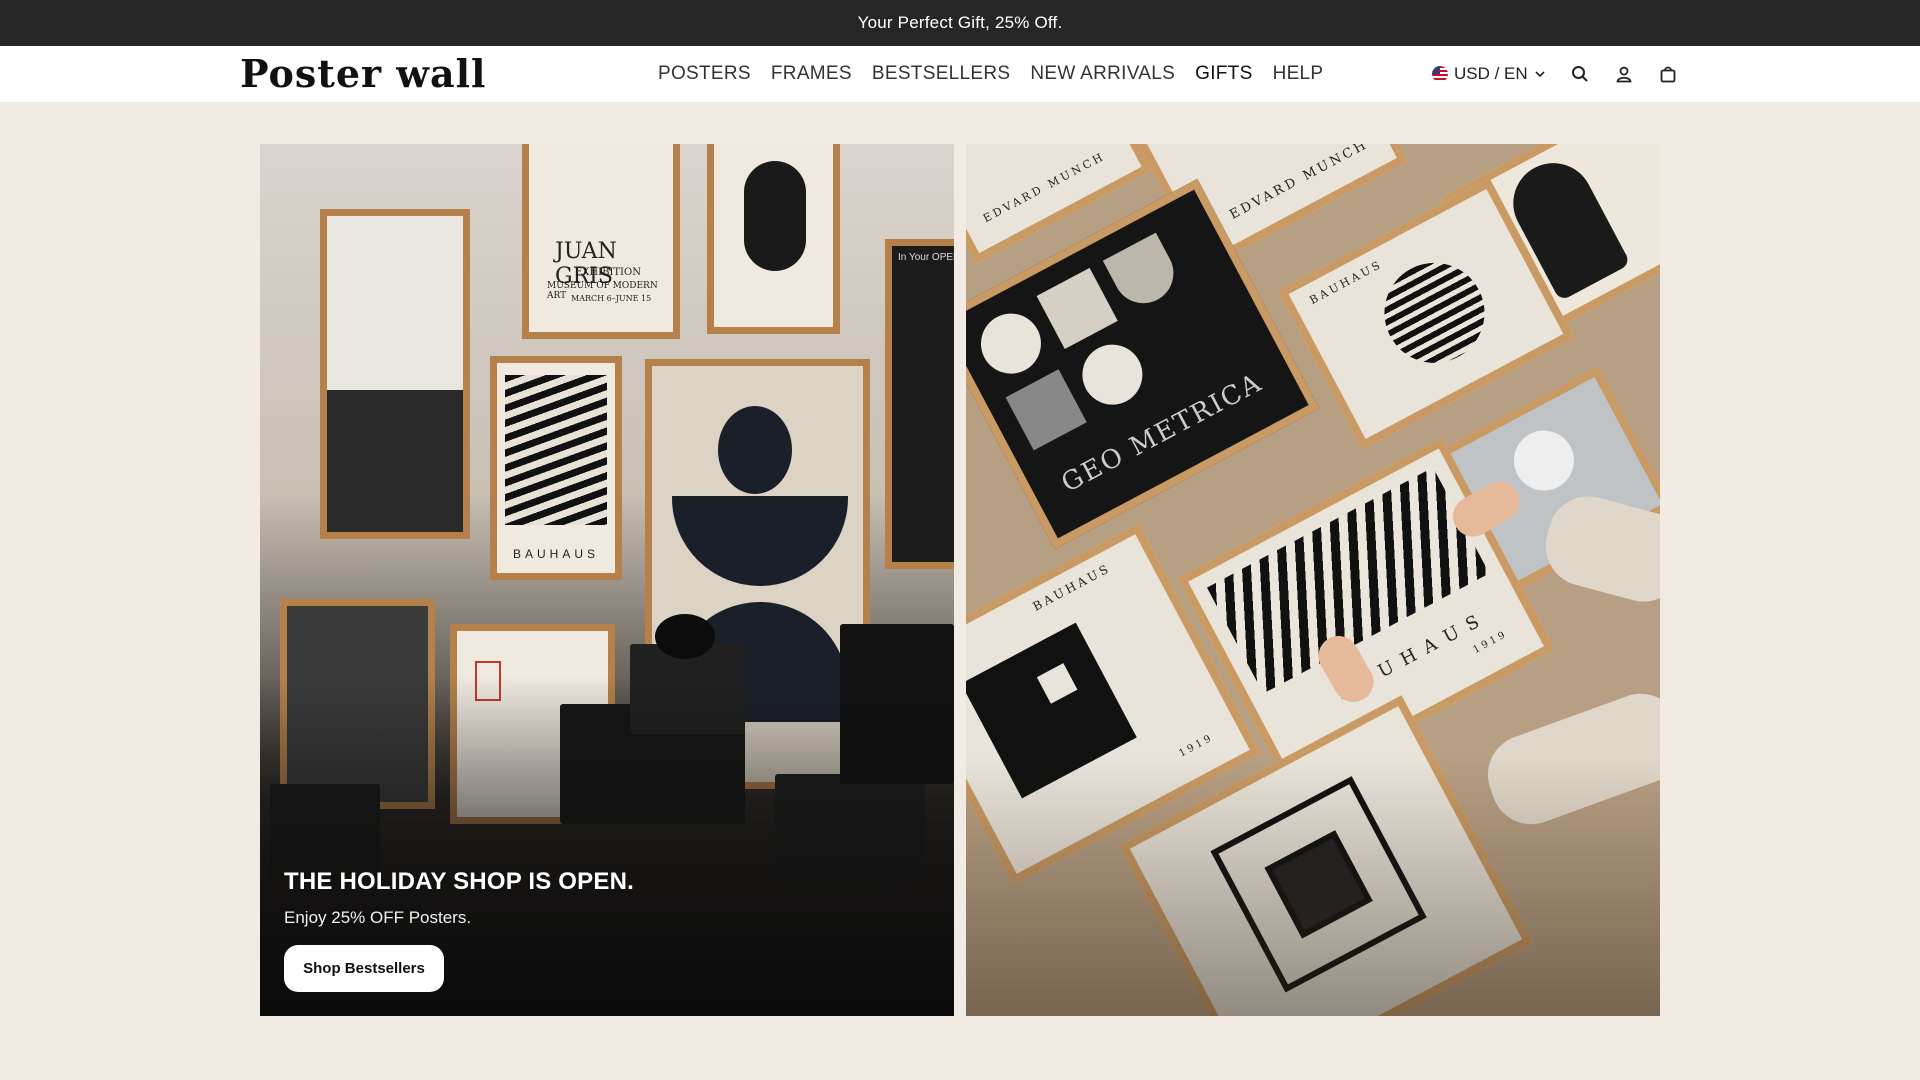  Describe the element at coordinates (811, 74) in the screenshot. I see `nav-frames: FRAMES` at that location.